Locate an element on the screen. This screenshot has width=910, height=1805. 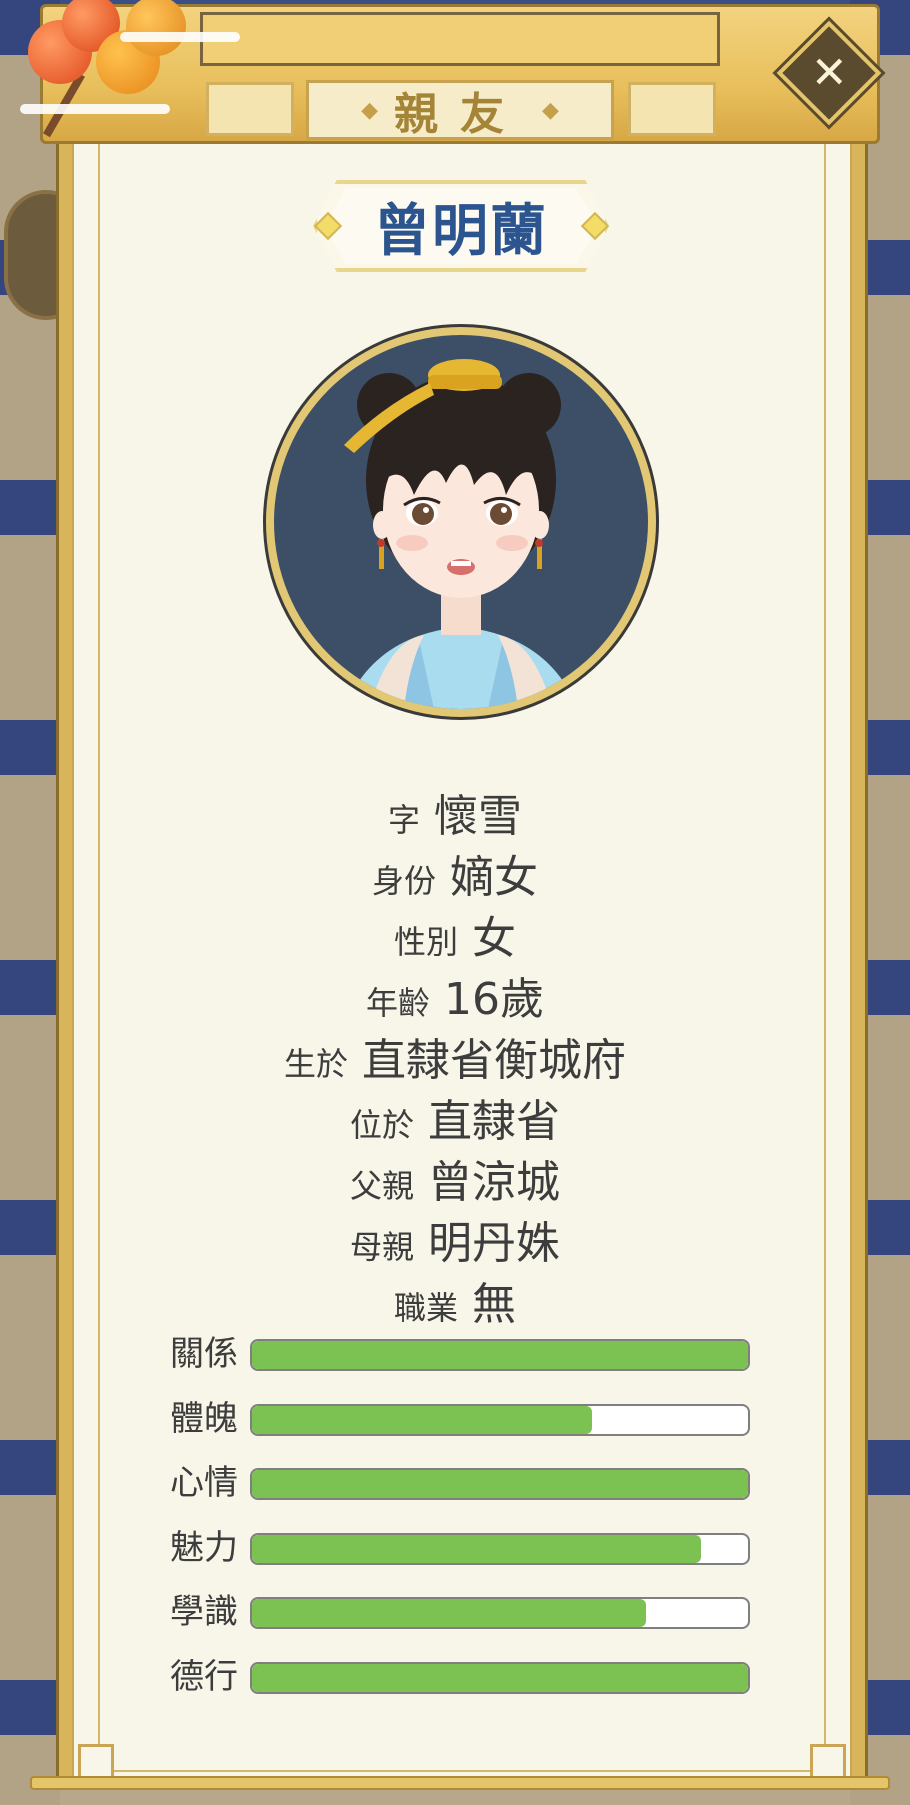
stat-label: 關係 is located at coordinates (204, 1354).